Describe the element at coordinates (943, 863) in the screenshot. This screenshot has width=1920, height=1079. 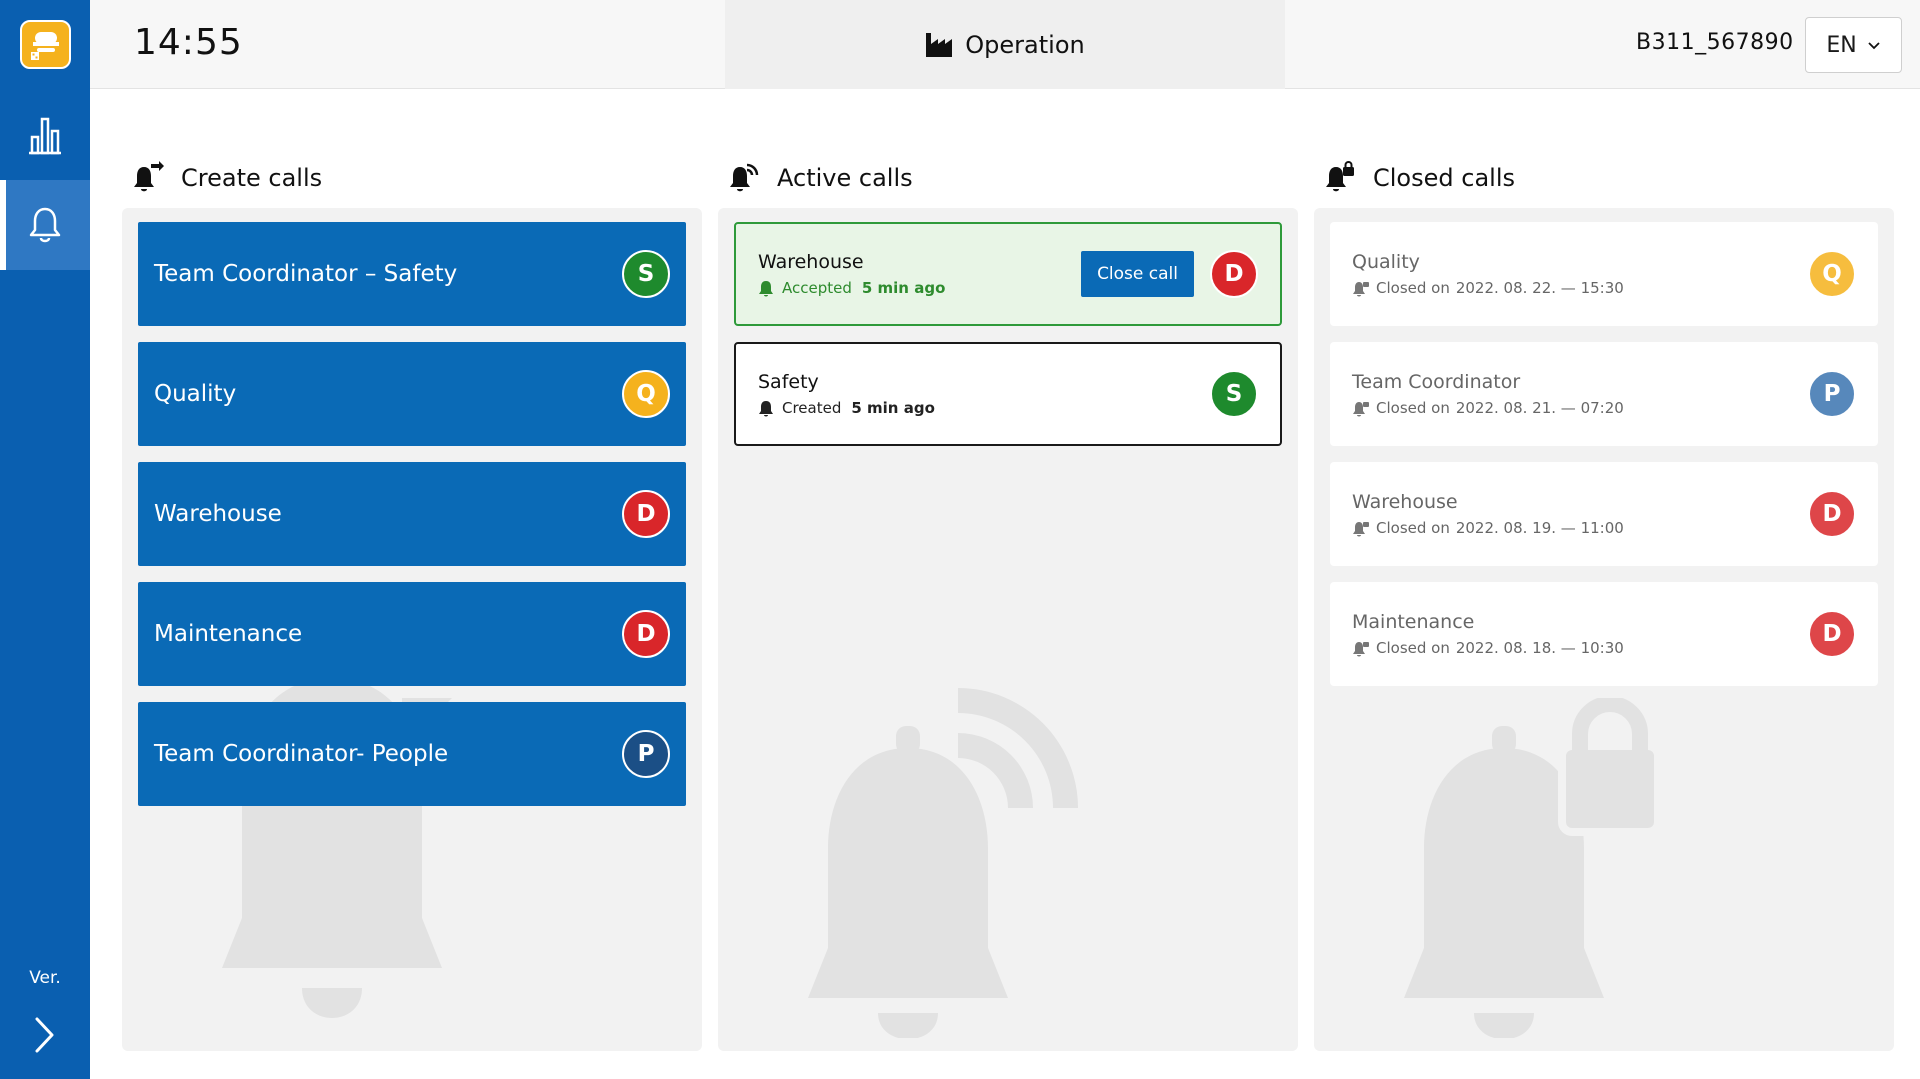
I see `bell-ringing-watermark-icon` at that location.